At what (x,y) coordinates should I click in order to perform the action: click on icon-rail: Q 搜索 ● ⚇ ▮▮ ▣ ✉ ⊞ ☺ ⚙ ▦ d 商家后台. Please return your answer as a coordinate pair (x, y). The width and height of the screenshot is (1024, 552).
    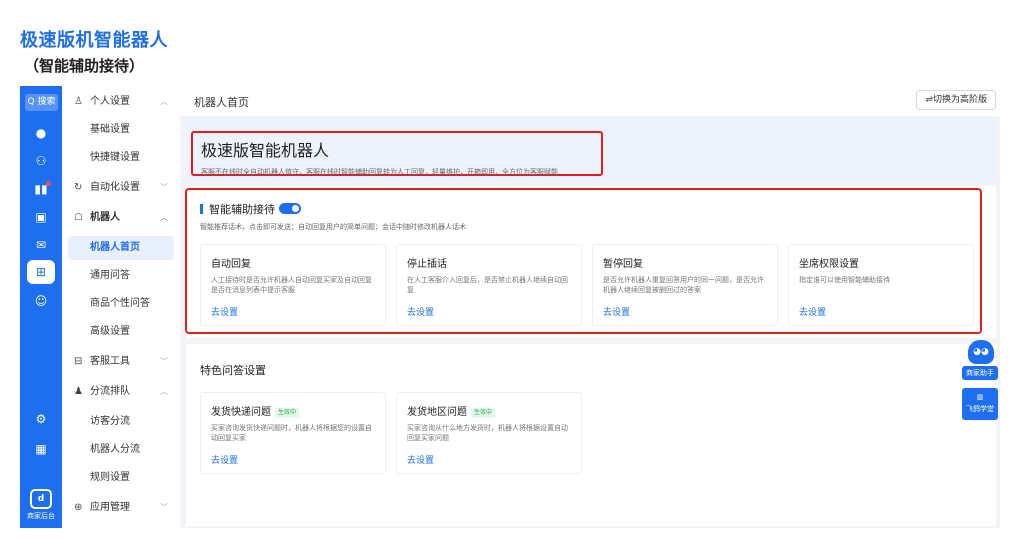
    Looking at the image, I should click on (41, 307).